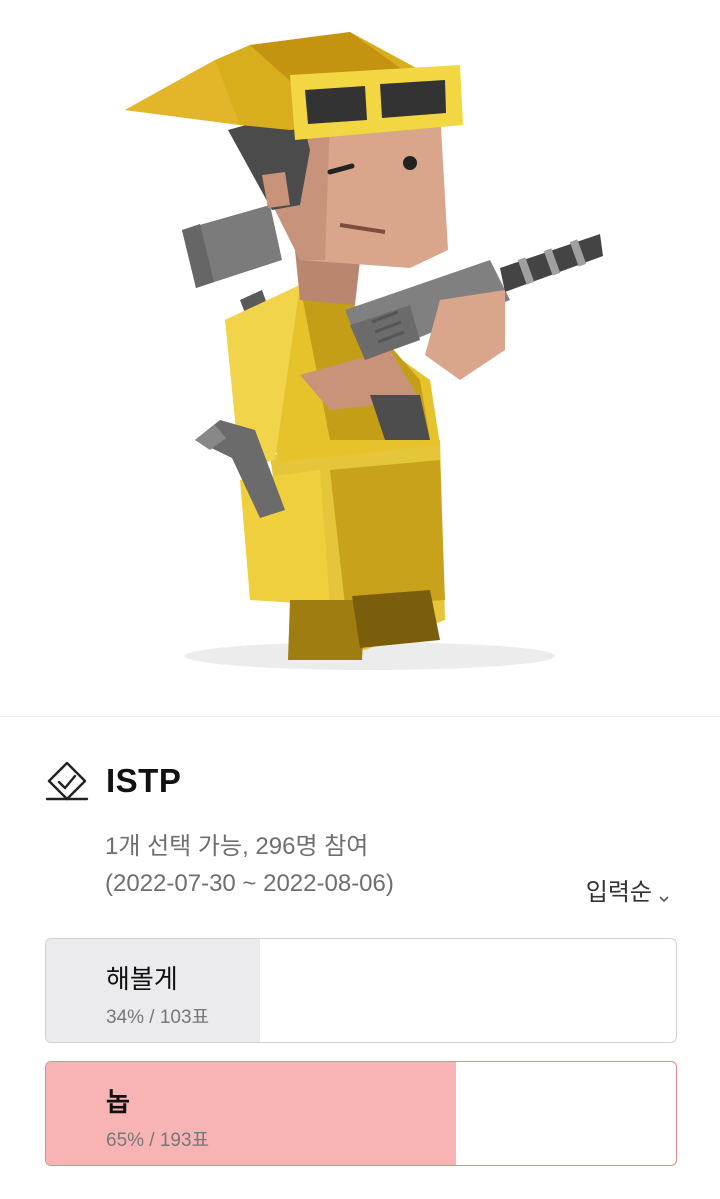 This screenshot has height=1199, width=720. Describe the element at coordinates (361, 990) in the screenshot. I see `poll-option: 해볼게 34% / 103표` at that location.